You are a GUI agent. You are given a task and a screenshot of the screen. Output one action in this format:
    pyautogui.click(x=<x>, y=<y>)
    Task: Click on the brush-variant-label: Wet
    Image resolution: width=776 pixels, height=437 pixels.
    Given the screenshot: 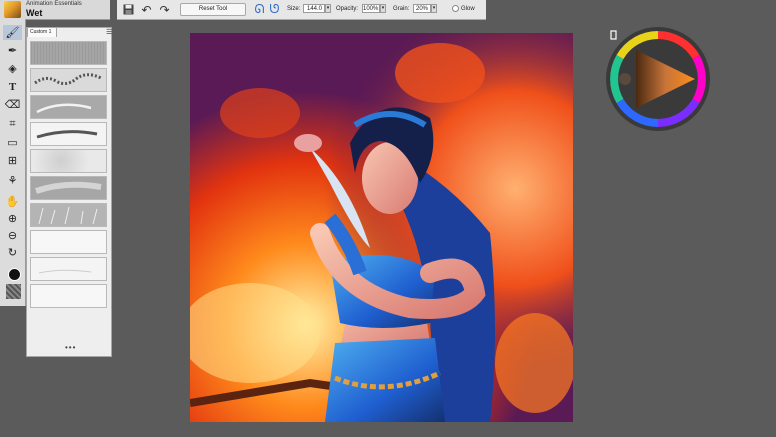 What is the action you would take?
    pyautogui.click(x=34, y=13)
    